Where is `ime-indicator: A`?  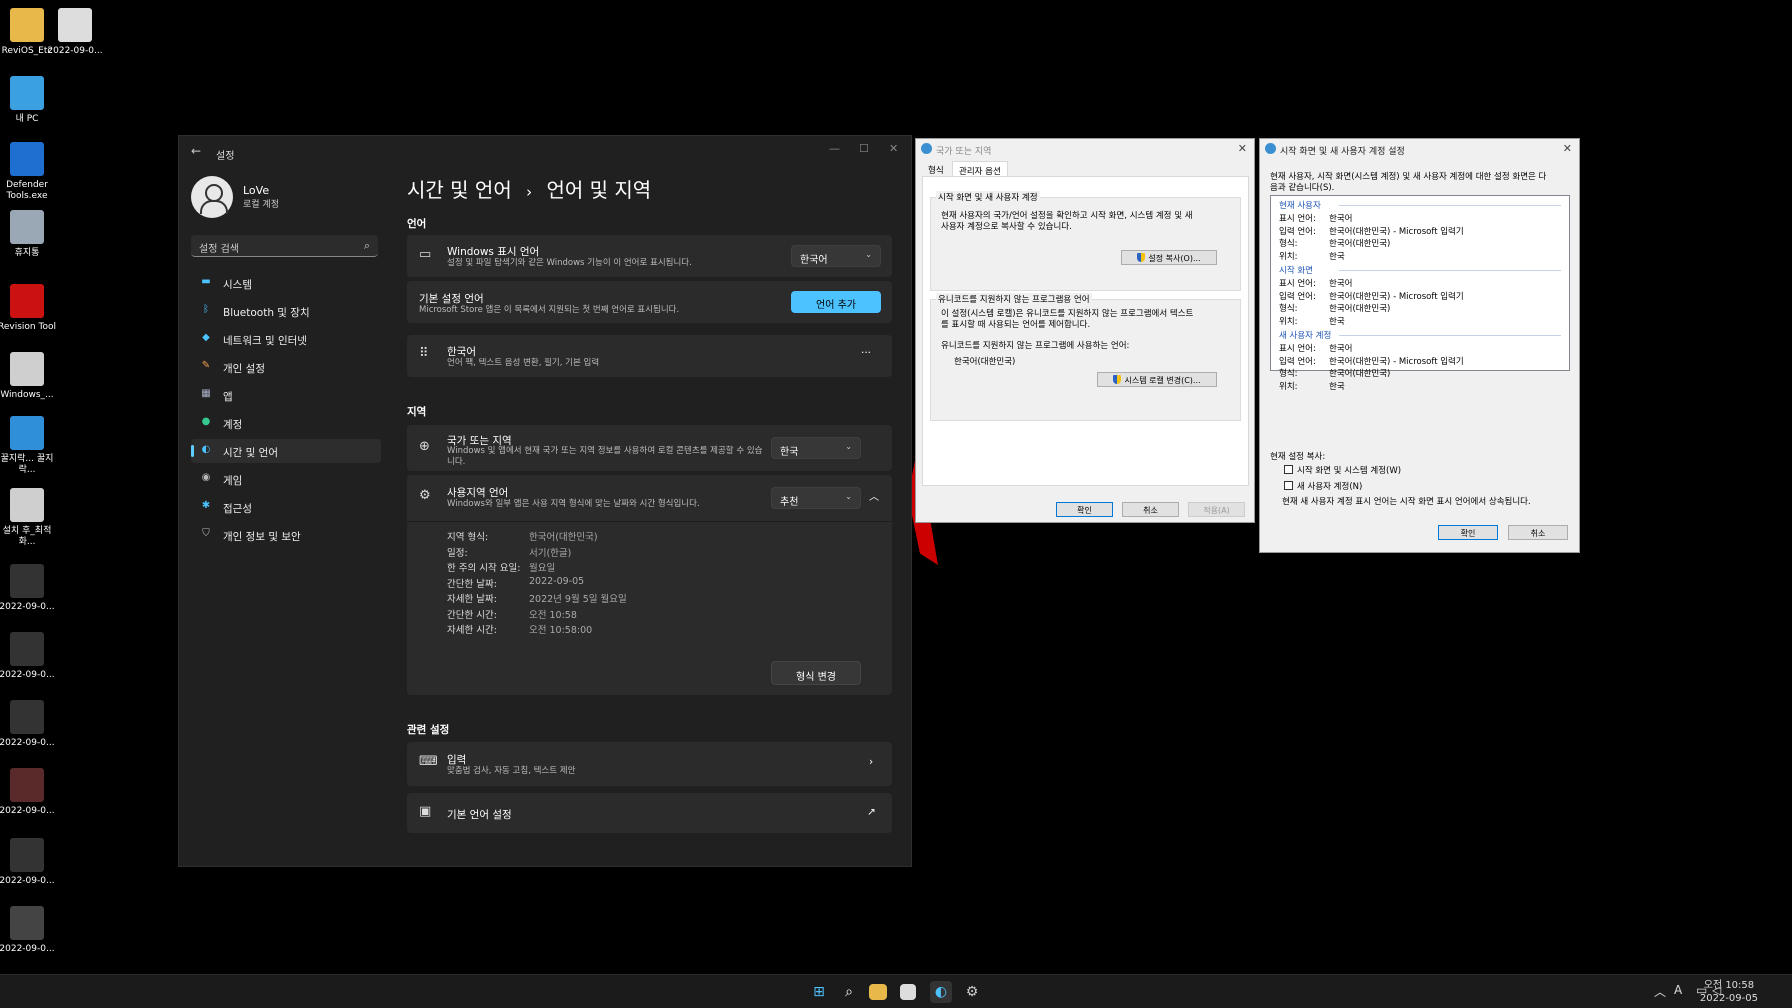
ime-indicator: A is located at coordinates (1678, 990).